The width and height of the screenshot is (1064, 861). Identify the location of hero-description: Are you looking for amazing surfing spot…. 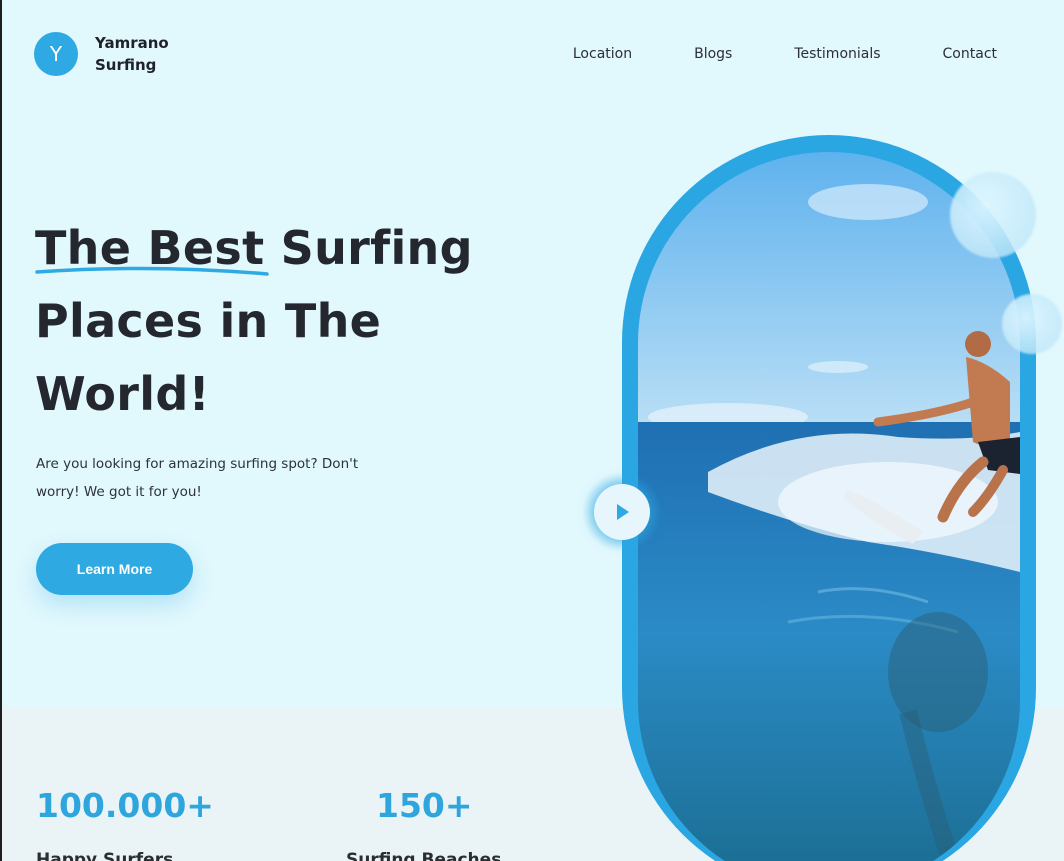
(197, 478).